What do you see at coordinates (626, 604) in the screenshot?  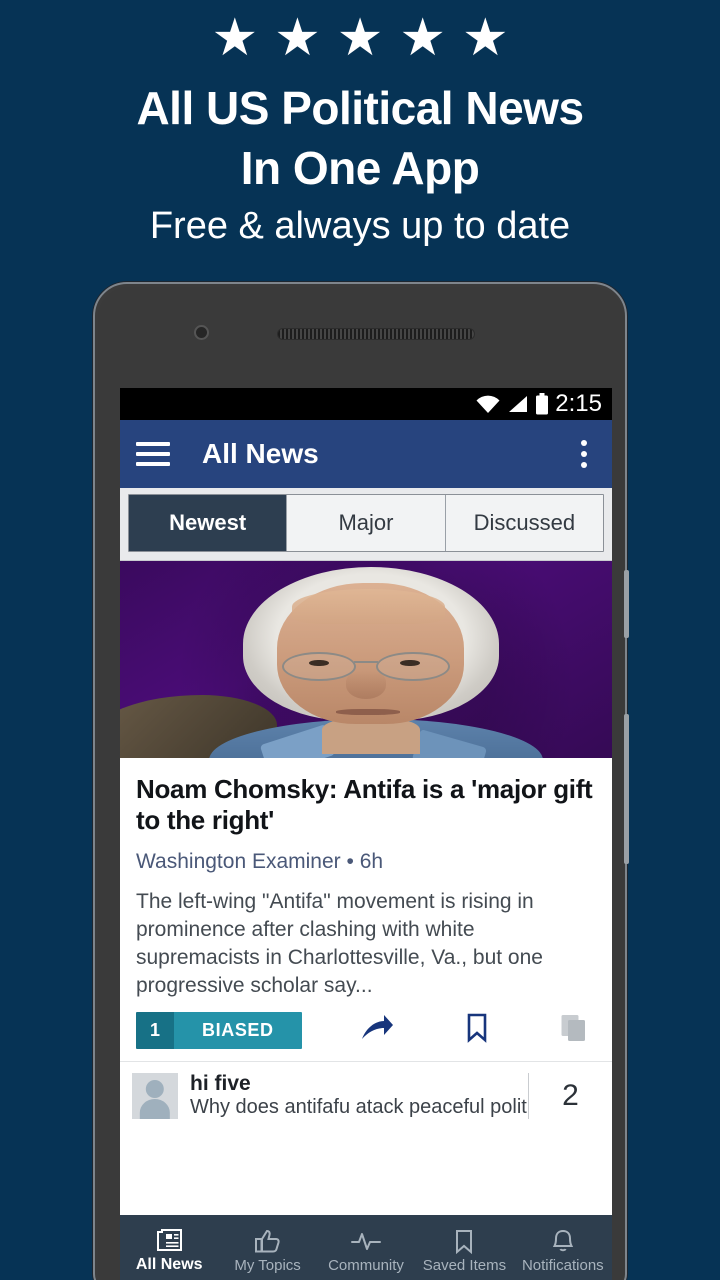 I see `phone-power-button` at bounding box center [626, 604].